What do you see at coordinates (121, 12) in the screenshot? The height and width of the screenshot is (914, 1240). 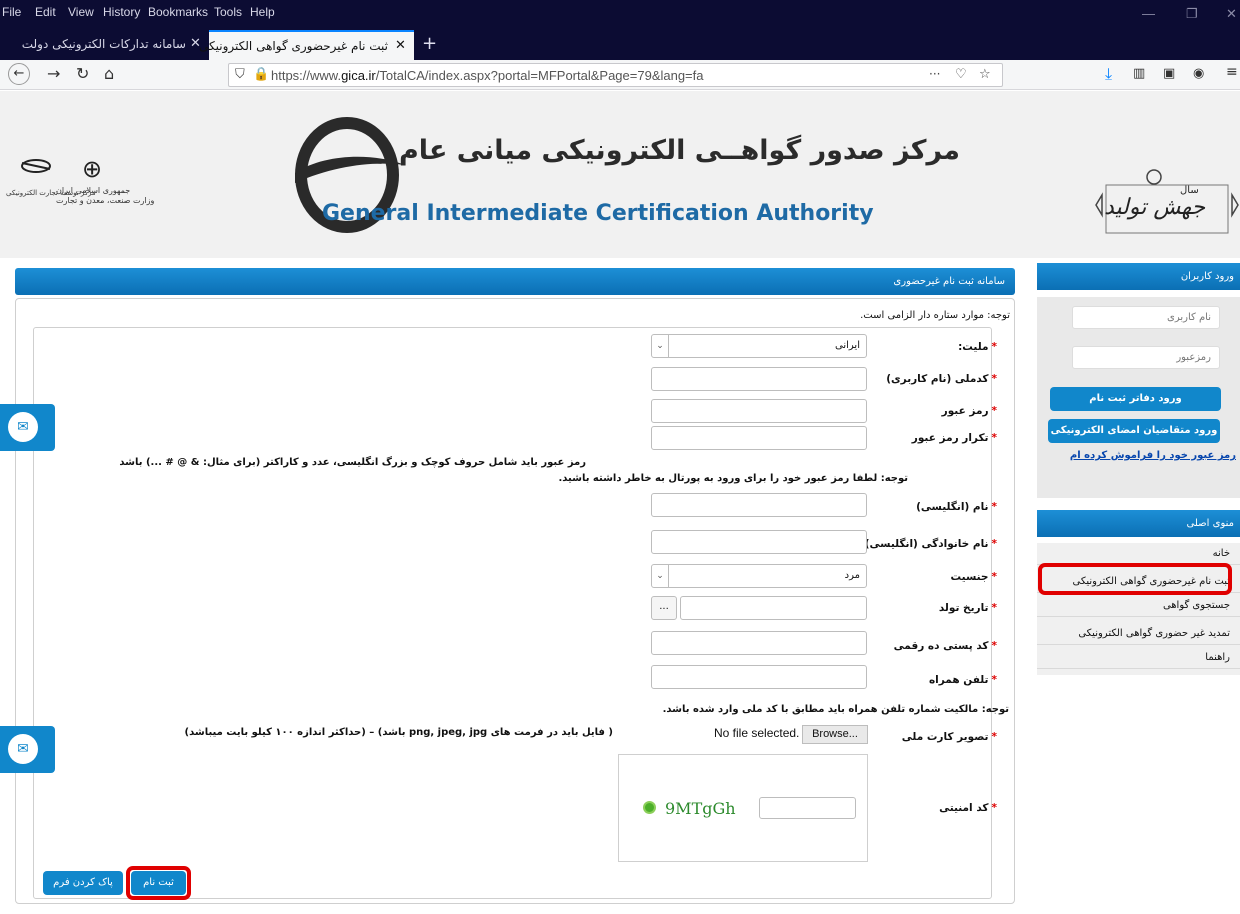 I see `menu-history: History` at bounding box center [121, 12].